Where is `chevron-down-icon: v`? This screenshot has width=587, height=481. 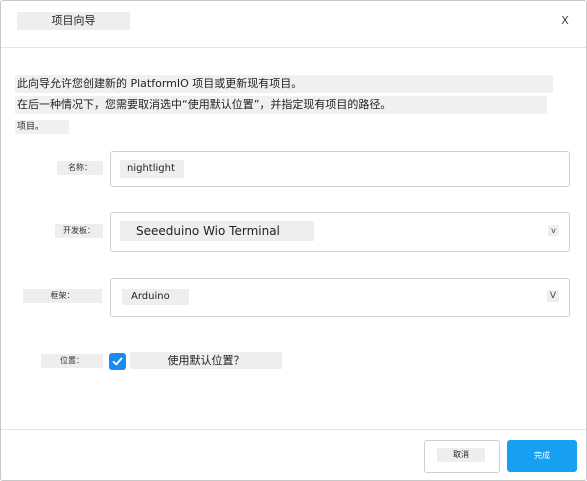 chevron-down-icon: v is located at coordinates (553, 230).